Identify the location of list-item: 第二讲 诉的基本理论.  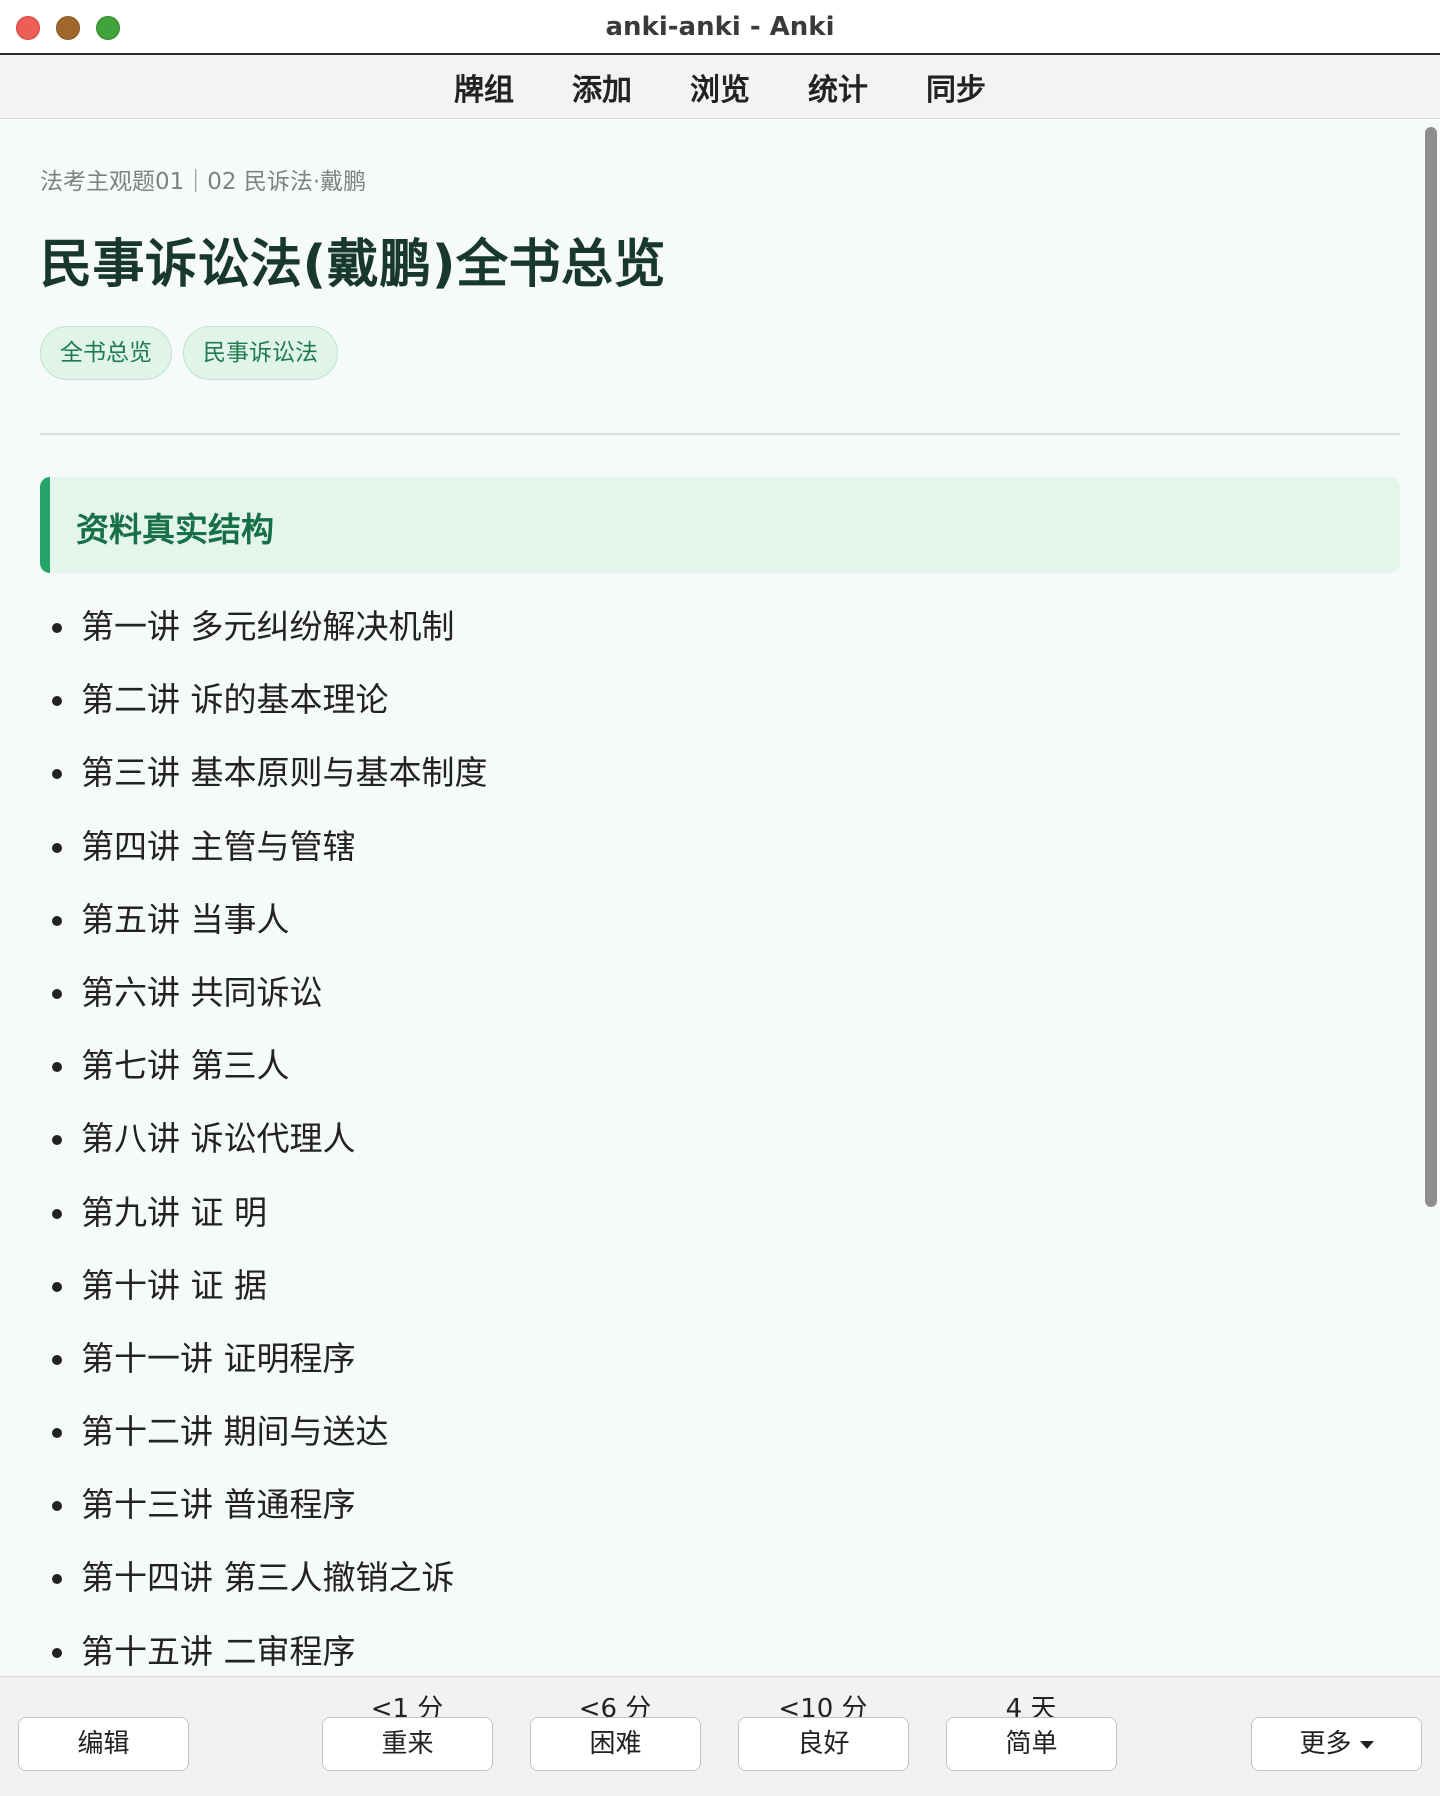
(264, 699).